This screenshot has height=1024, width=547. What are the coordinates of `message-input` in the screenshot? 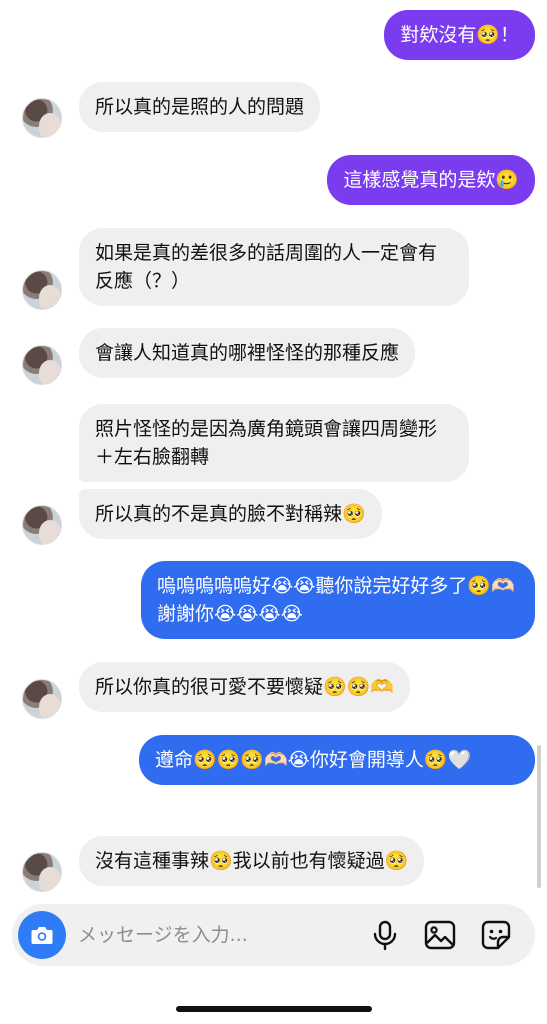 It's located at (218, 935).